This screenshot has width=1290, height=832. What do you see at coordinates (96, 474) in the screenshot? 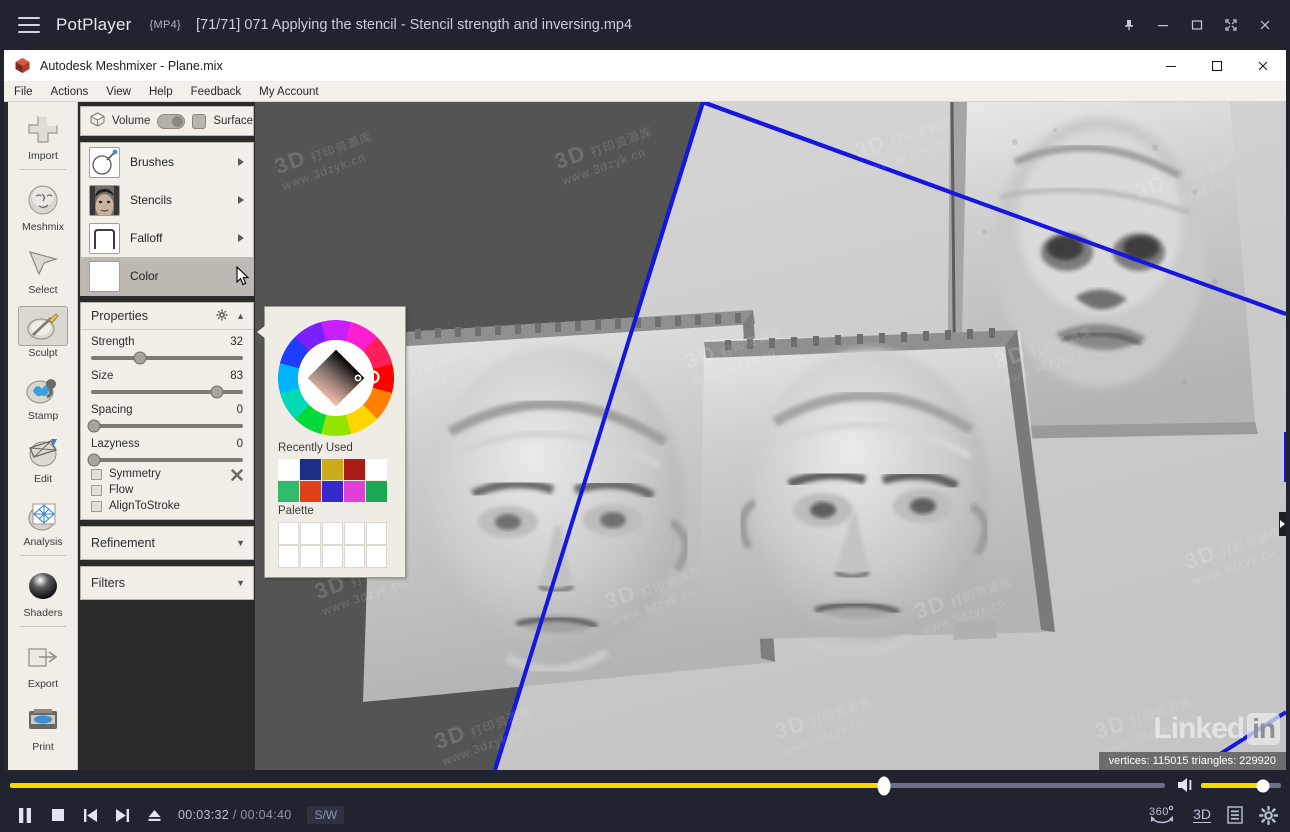
I see `checkbox-symmetry-box` at bounding box center [96, 474].